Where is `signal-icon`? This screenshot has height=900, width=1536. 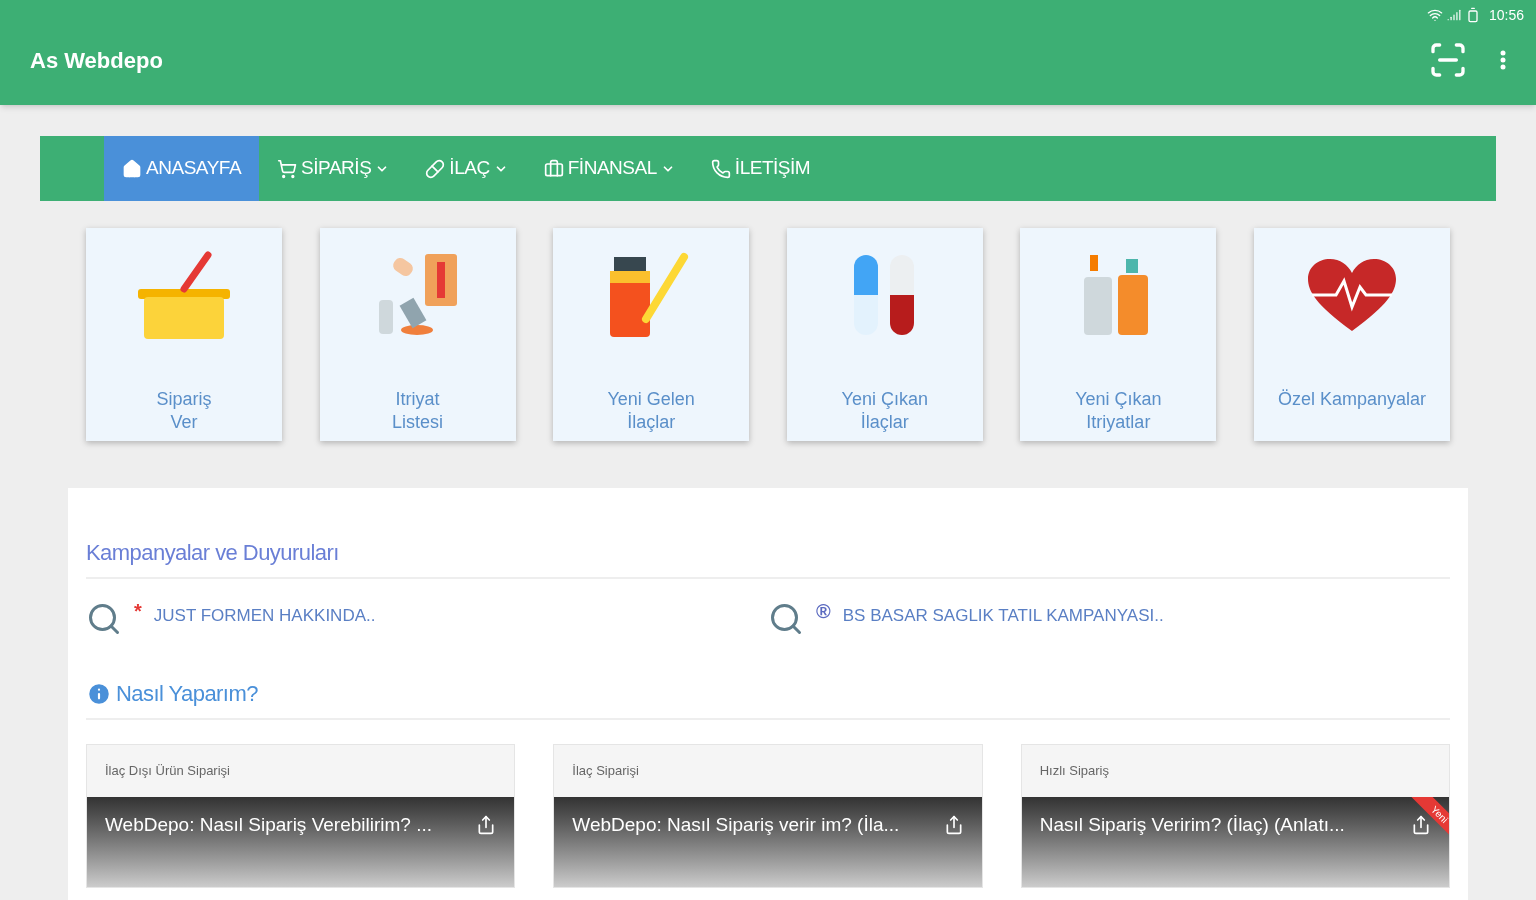
signal-icon is located at coordinates (1453, 15).